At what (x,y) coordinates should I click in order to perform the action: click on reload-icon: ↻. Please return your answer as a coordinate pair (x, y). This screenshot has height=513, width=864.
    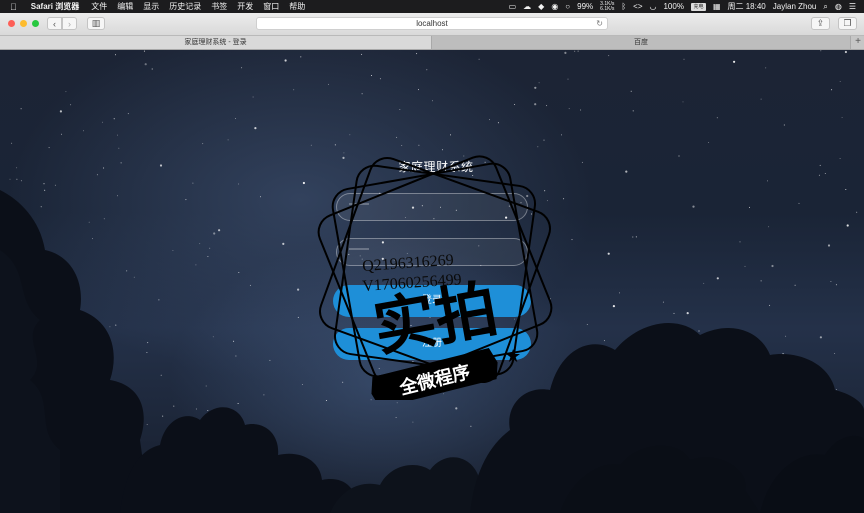
    Looking at the image, I should click on (599, 23).